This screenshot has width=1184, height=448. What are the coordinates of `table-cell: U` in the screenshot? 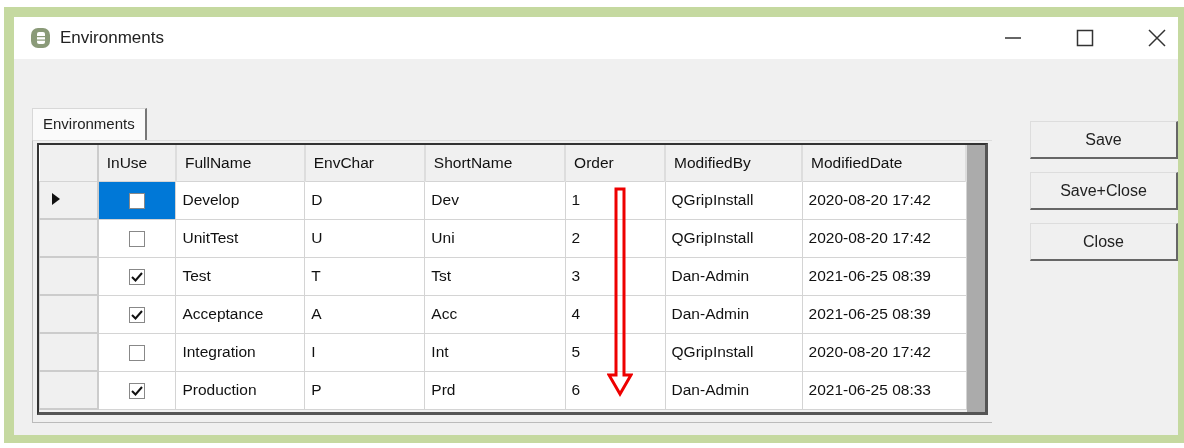 It's located at (364, 238).